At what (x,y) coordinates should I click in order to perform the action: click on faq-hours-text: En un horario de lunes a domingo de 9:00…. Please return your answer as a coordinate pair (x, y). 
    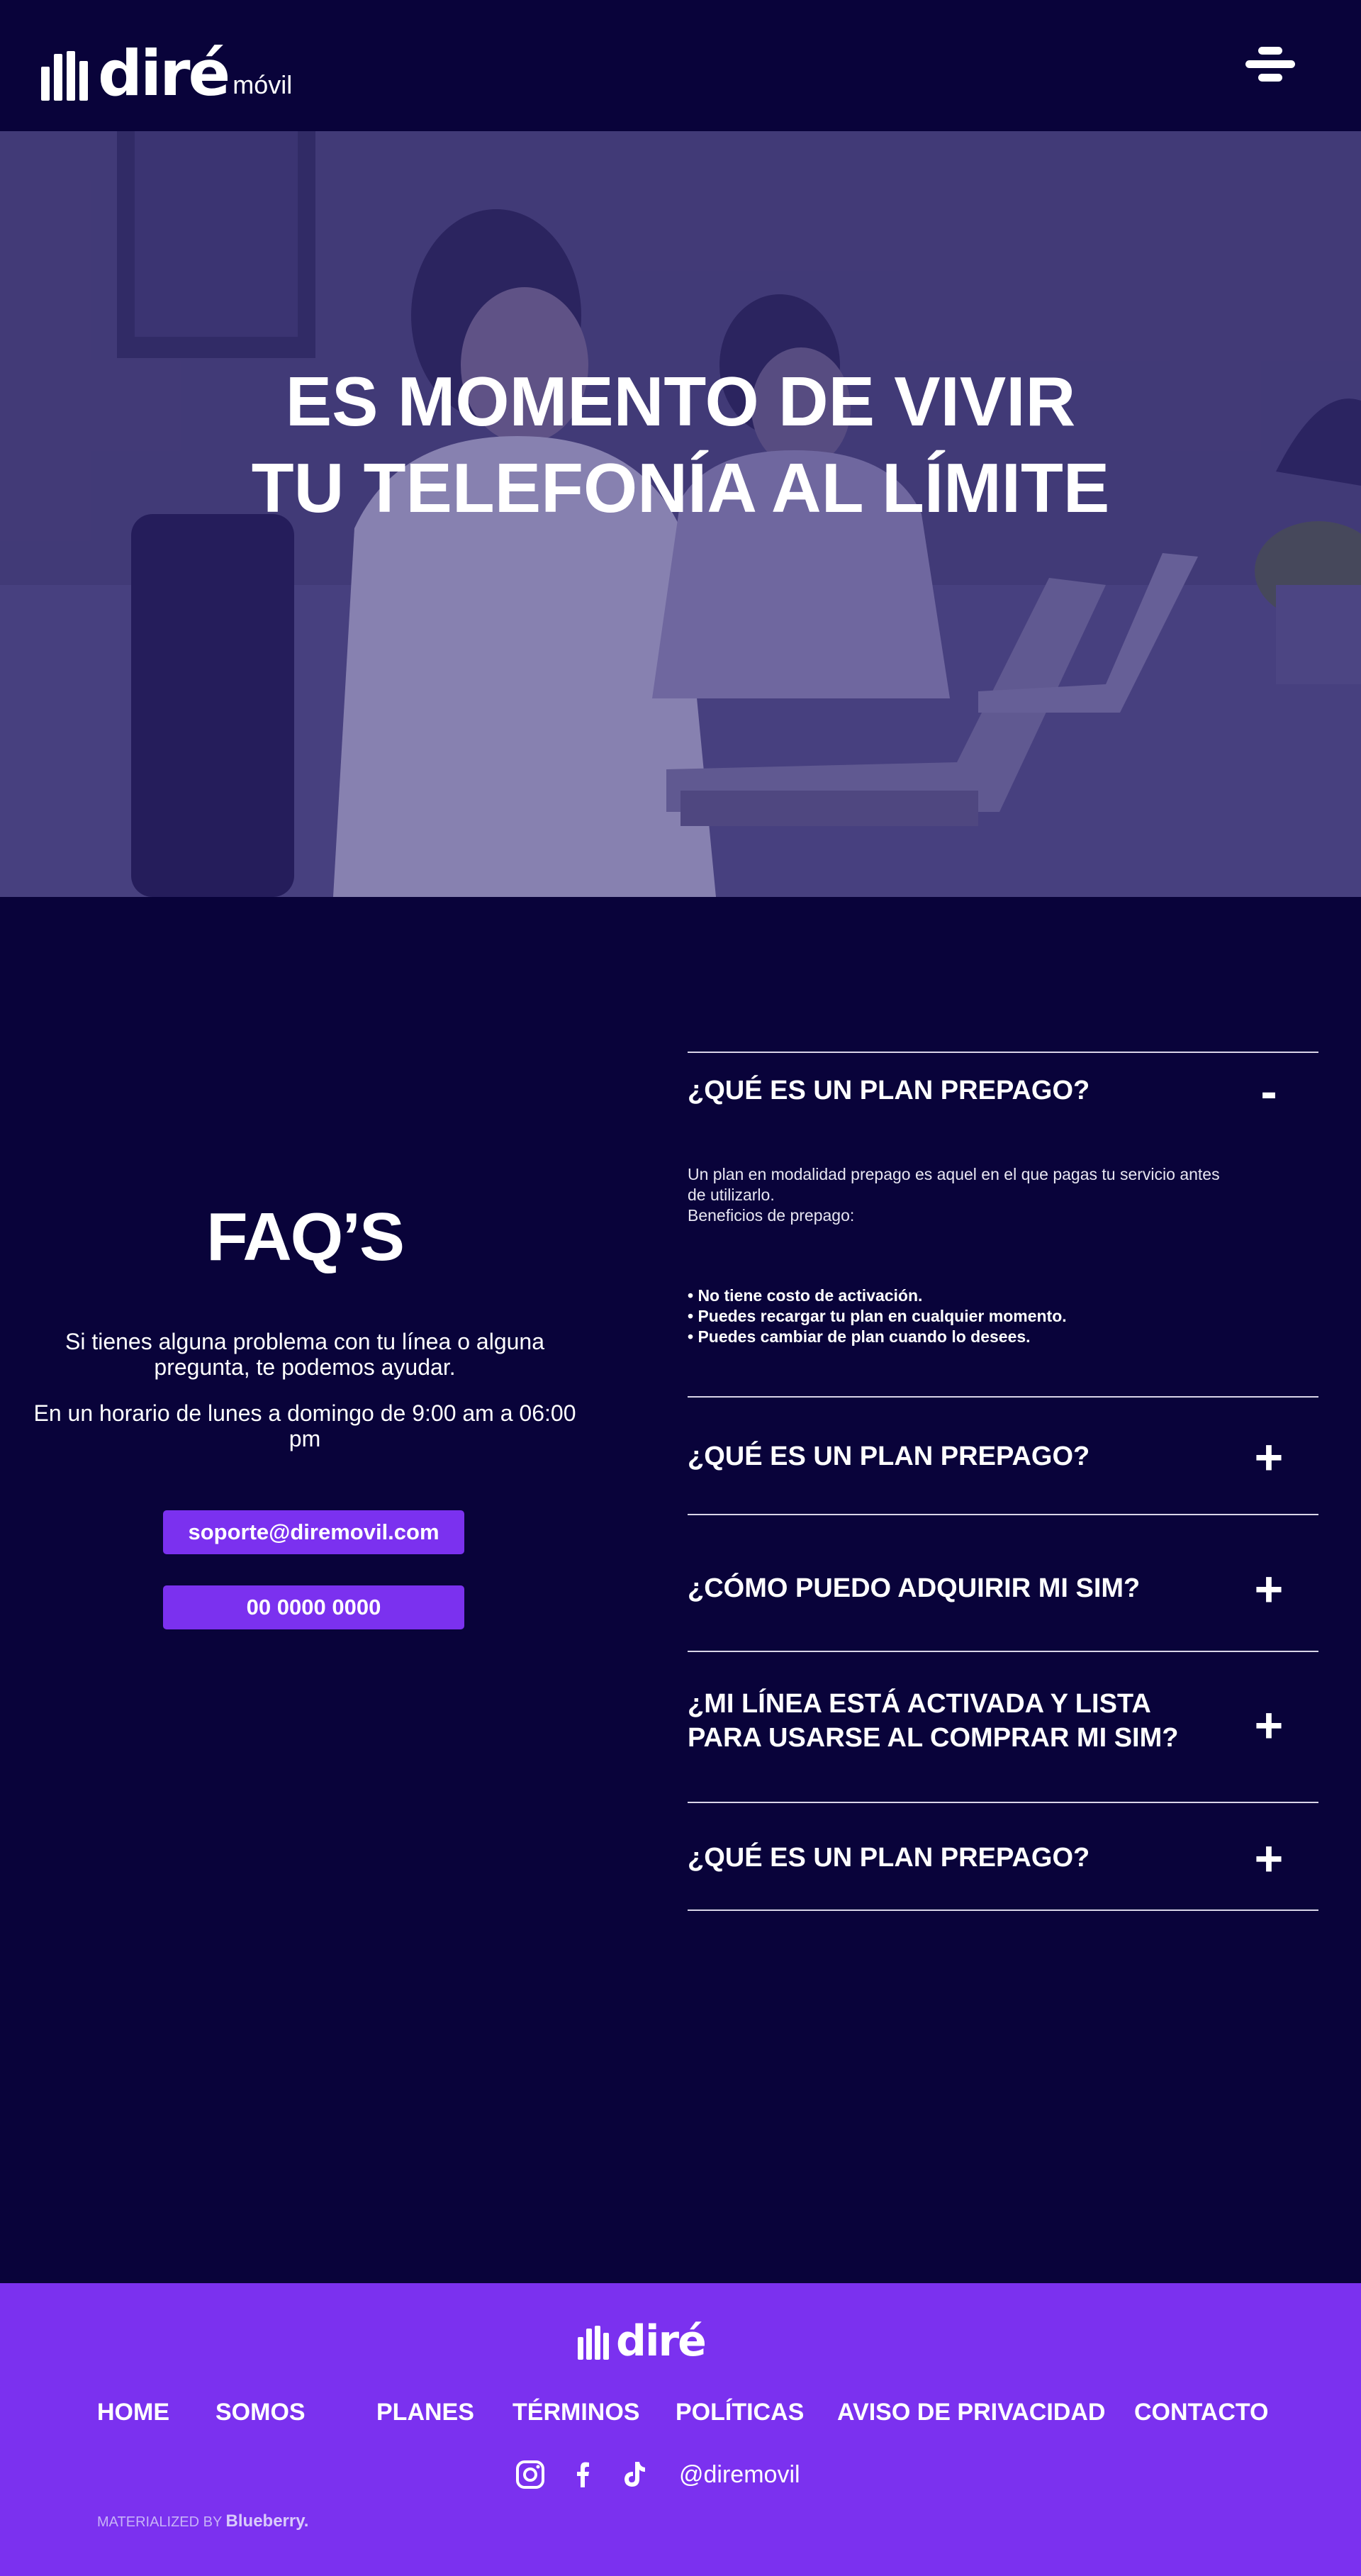
    Looking at the image, I should click on (305, 1425).